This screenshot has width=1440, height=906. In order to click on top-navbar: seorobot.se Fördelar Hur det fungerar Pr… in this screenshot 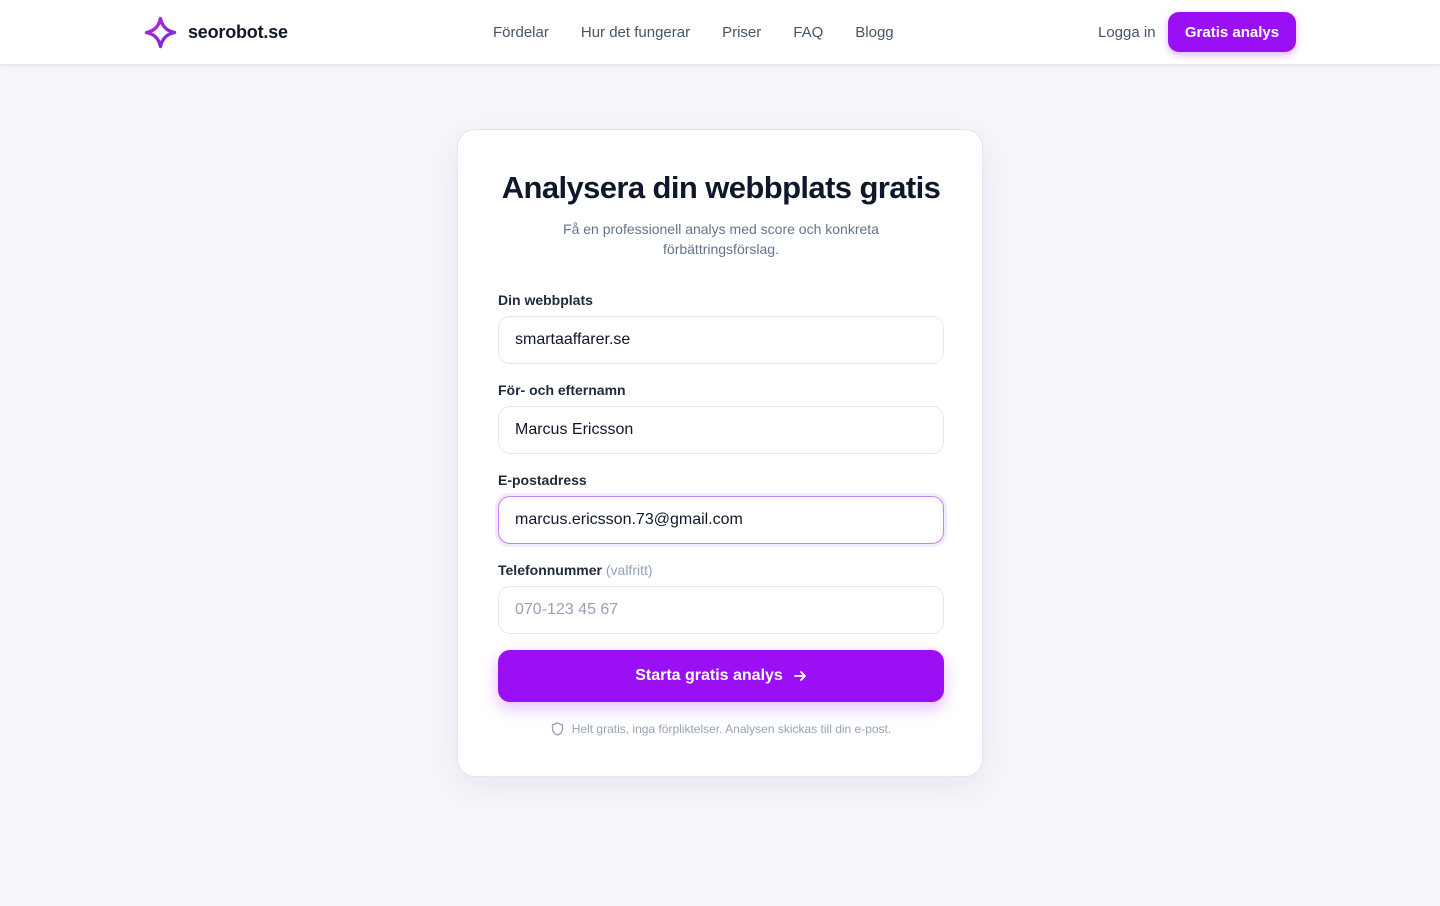, I will do `click(720, 32)`.